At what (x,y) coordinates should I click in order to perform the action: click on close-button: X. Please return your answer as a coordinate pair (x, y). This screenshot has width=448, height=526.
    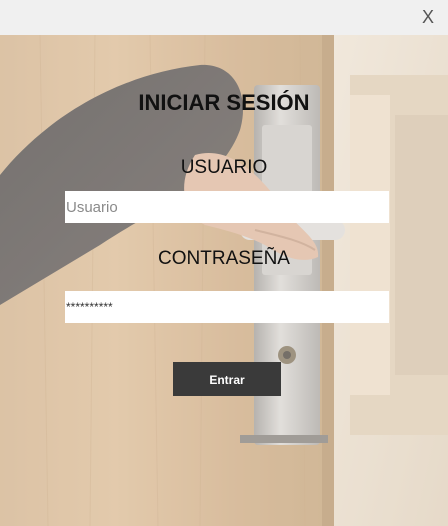
    Looking at the image, I should click on (428, 17).